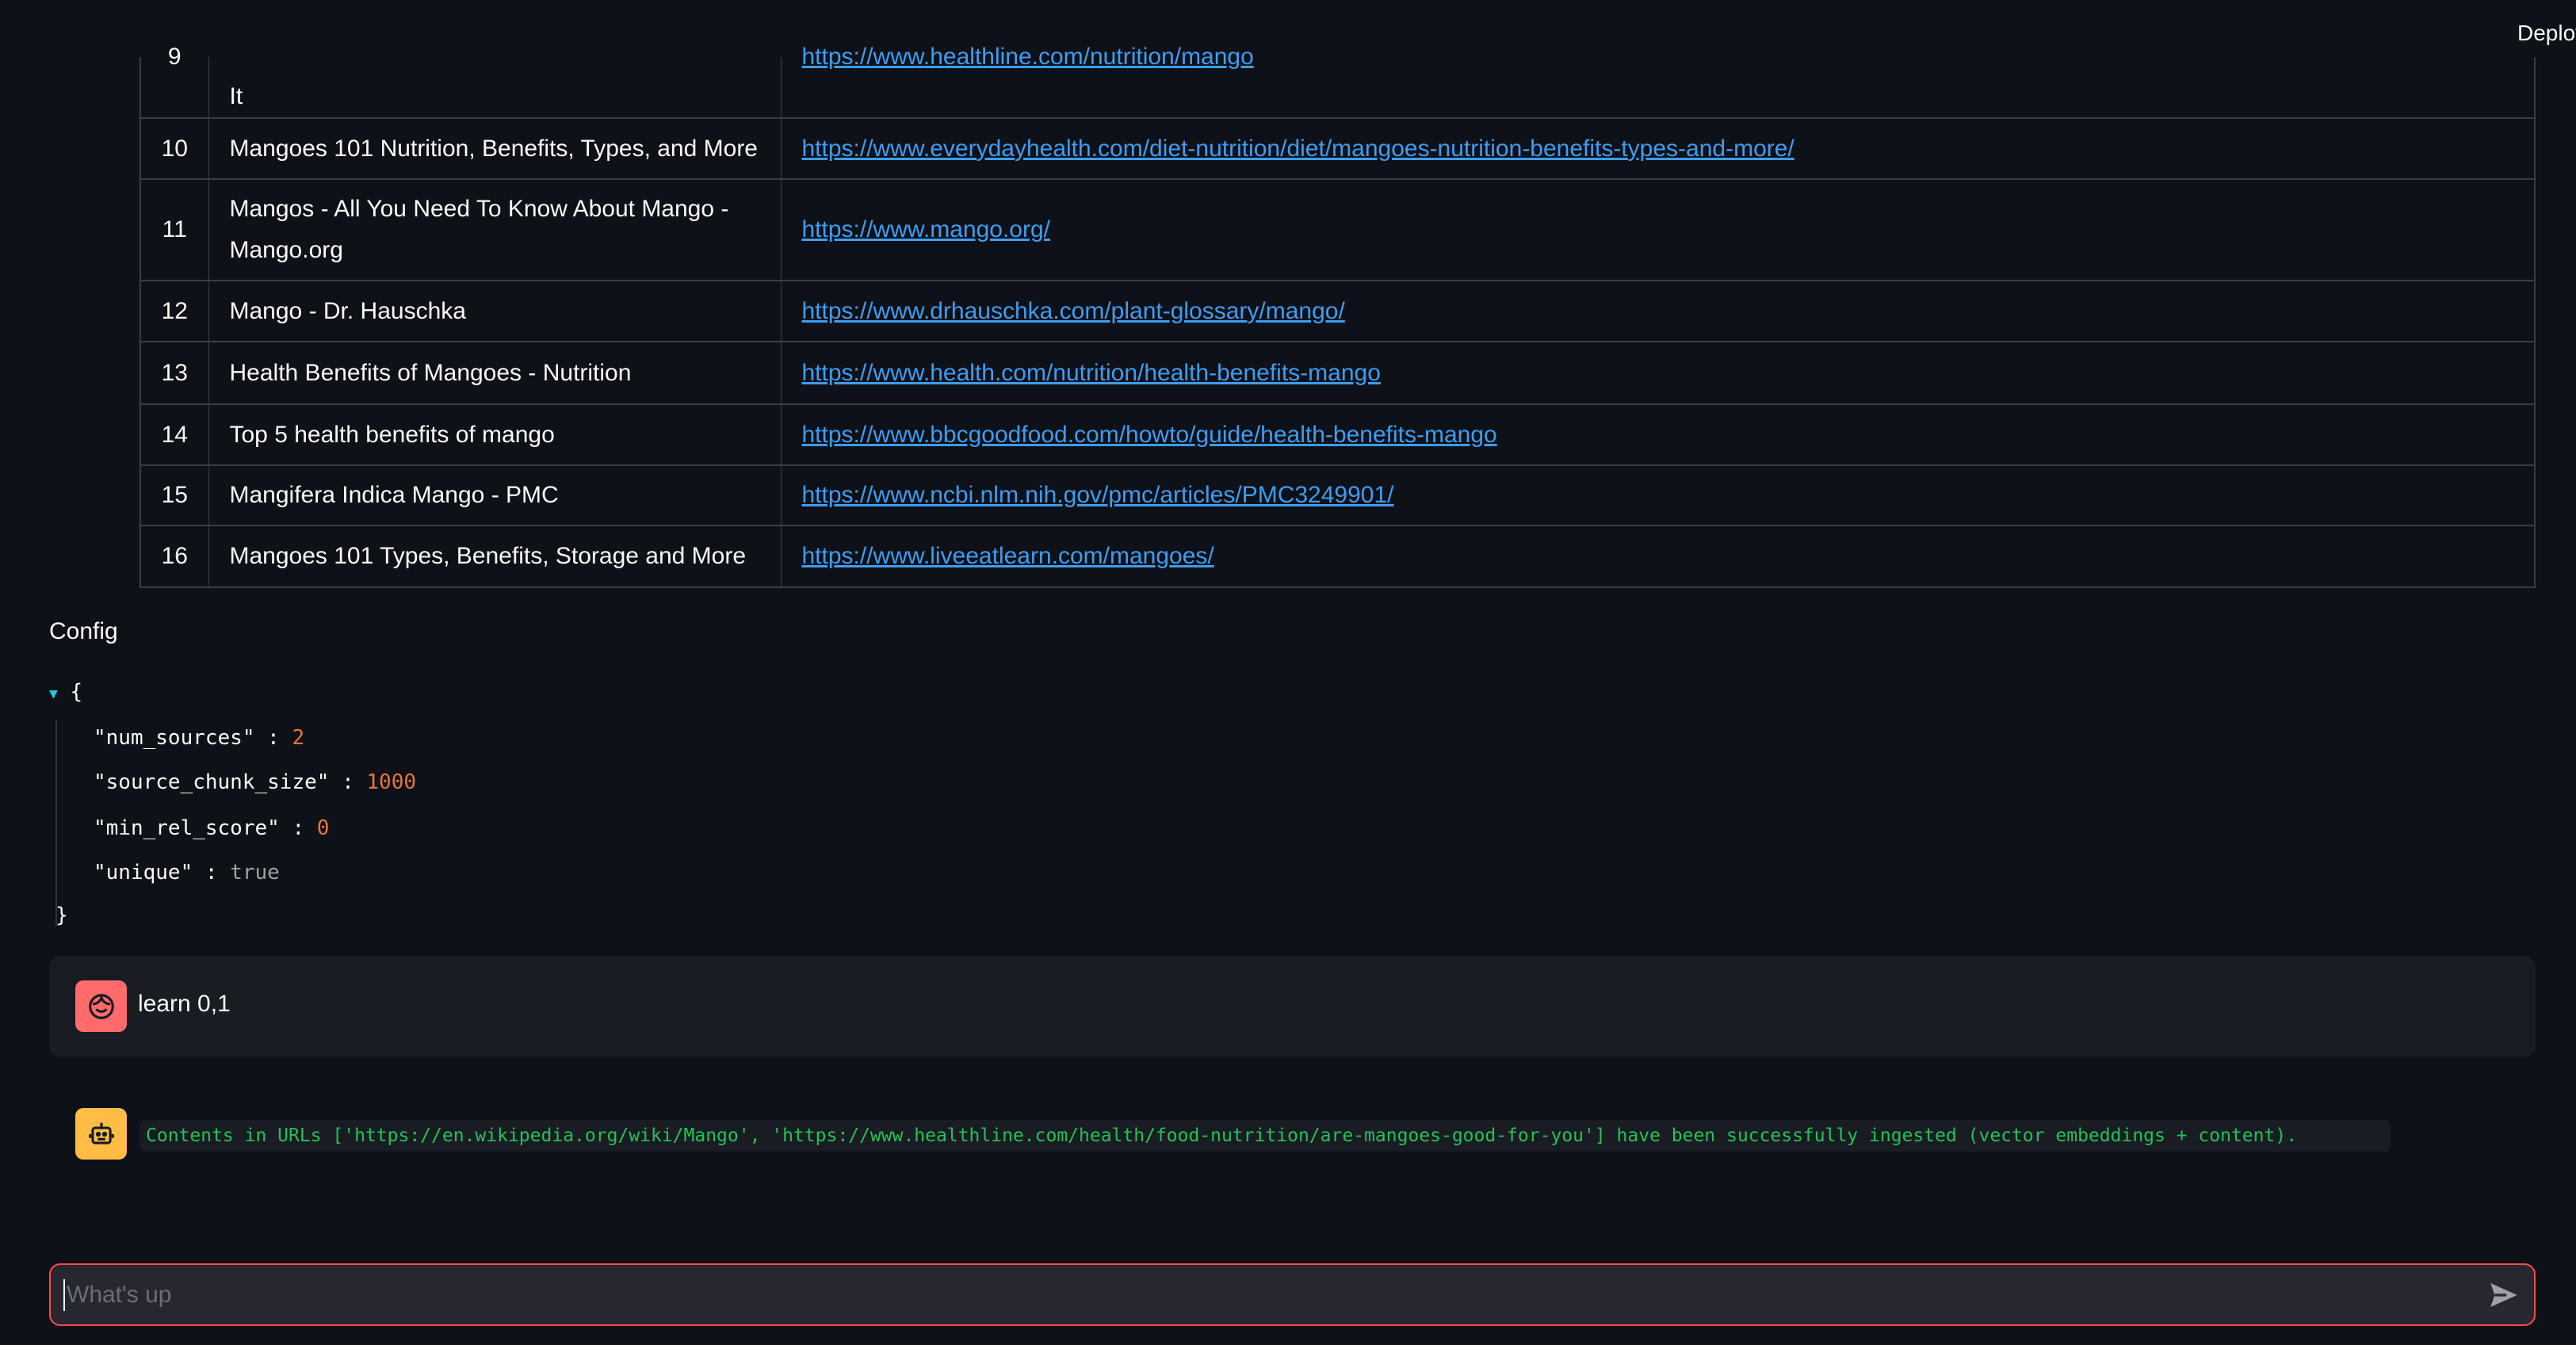 Image resolution: width=2576 pixels, height=1345 pixels. Describe the element at coordinates (495, 435) in the screenshot. I see `source-title: Top 5 health benefits of mango` at that location.